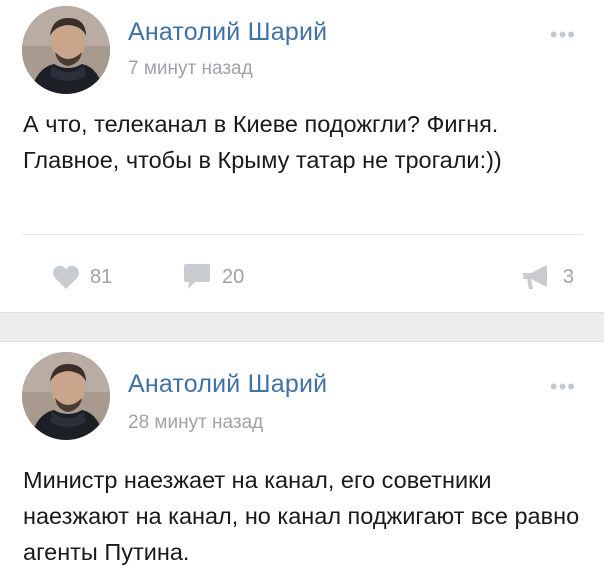 The height and width of the screenshot is (582, 604). Describe the element at coordinates (197, 276) in the screenshot. I see `comment-bubble-icon` at that location.